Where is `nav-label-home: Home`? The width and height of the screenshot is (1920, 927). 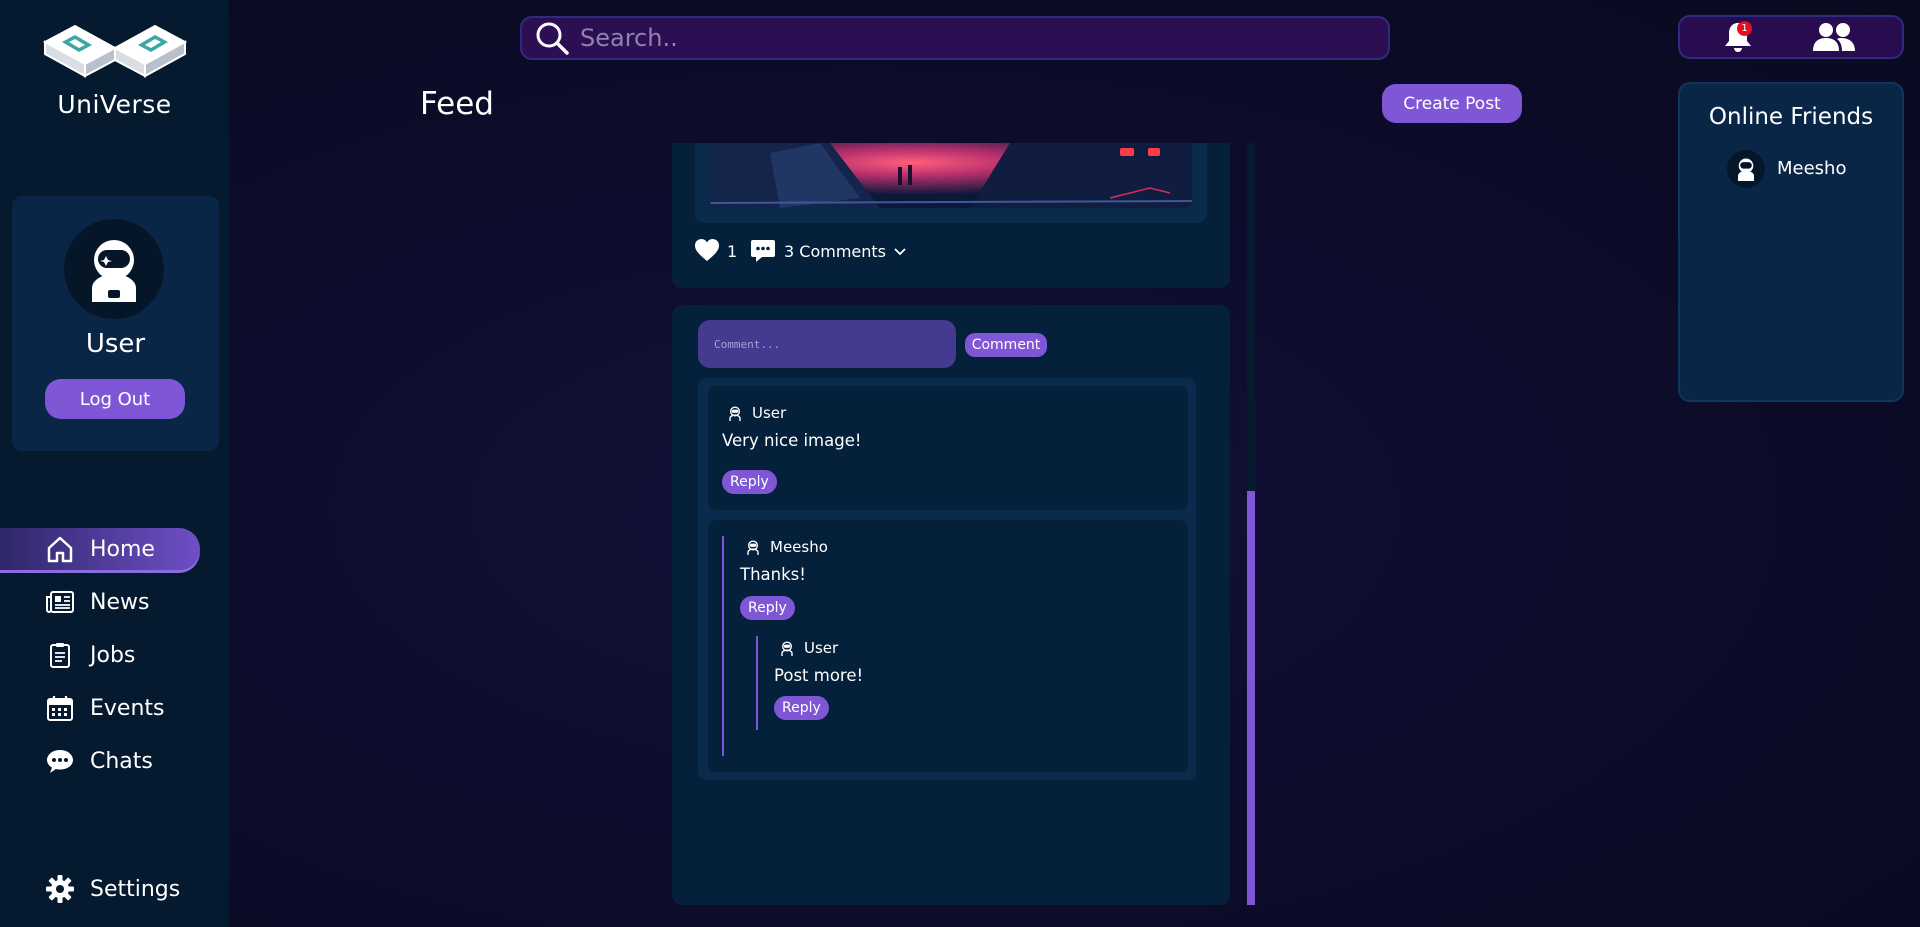
nav-label-home: Home is located at coordinates (122, 549).